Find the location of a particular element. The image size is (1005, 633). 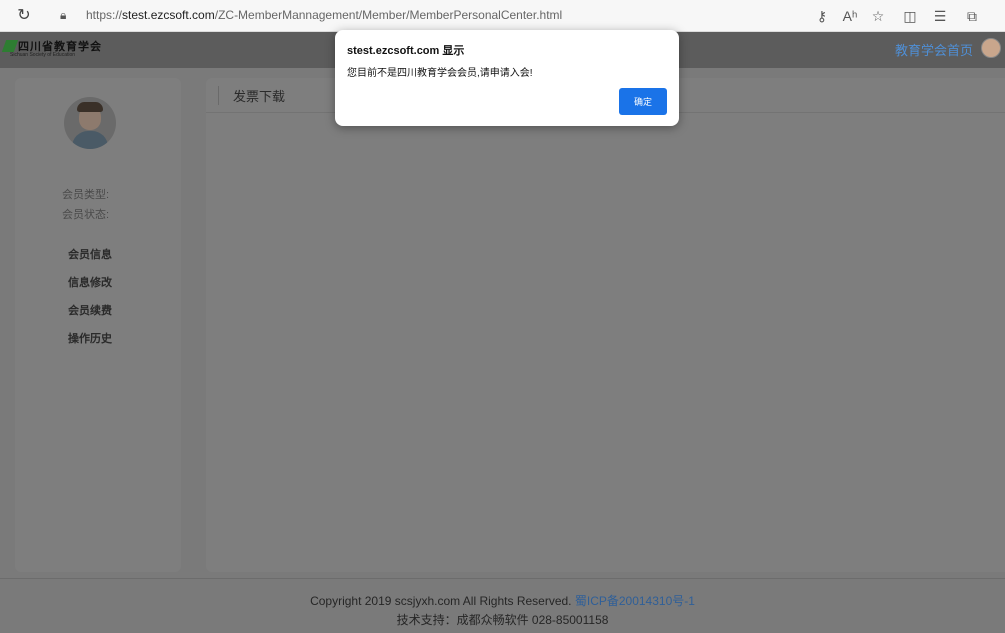

home-link: 教育学会首页 is located at coordinates (934, 49).